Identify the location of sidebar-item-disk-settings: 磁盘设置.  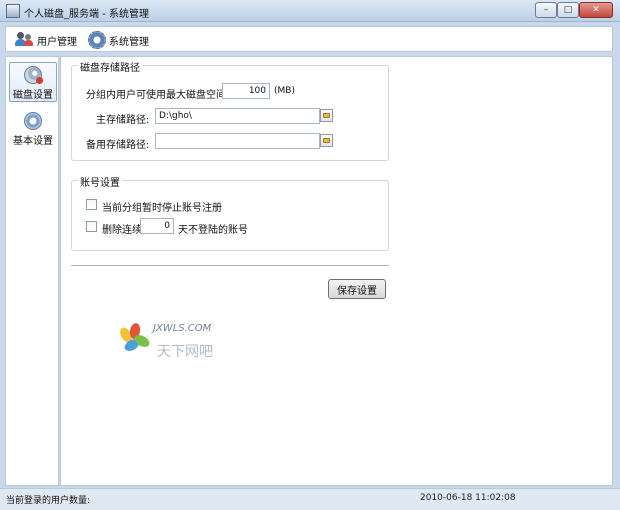
(33, 82).